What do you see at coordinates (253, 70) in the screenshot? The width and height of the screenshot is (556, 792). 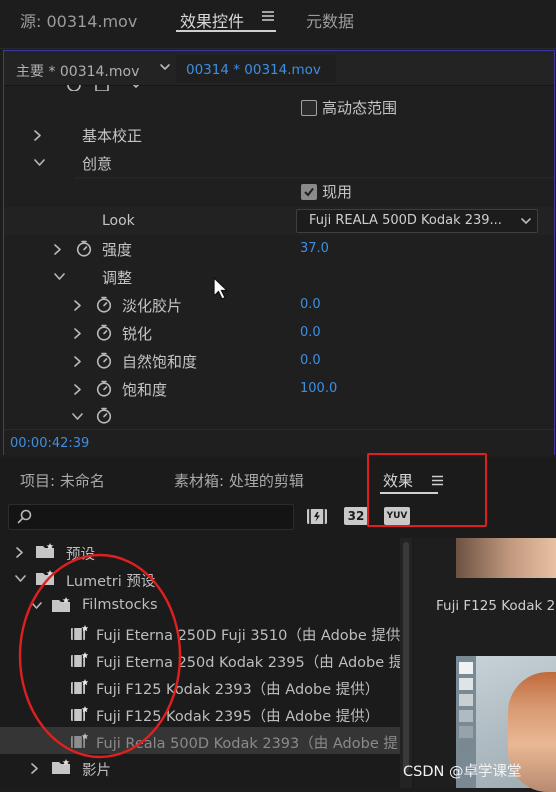 I see `tab-sequence-clip: 00314 * 00314.mov` at bounding box center [253, 70].